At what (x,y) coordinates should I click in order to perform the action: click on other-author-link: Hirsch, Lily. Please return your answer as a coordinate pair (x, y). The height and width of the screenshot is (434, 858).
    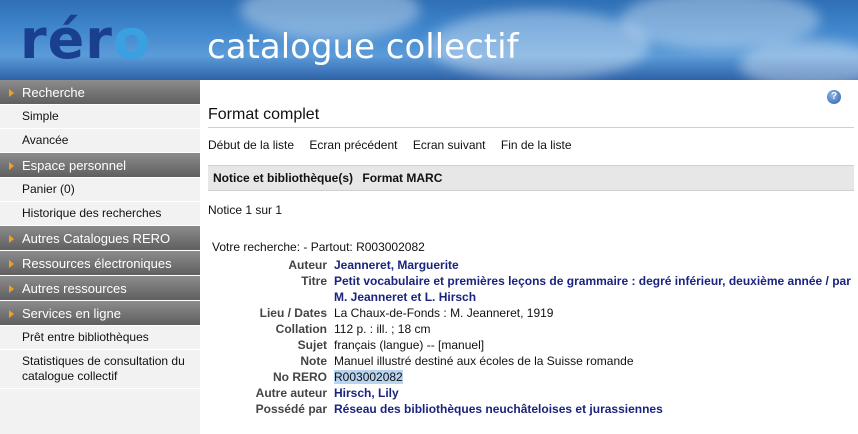
    Looking at the image, I should click on (594, 393).